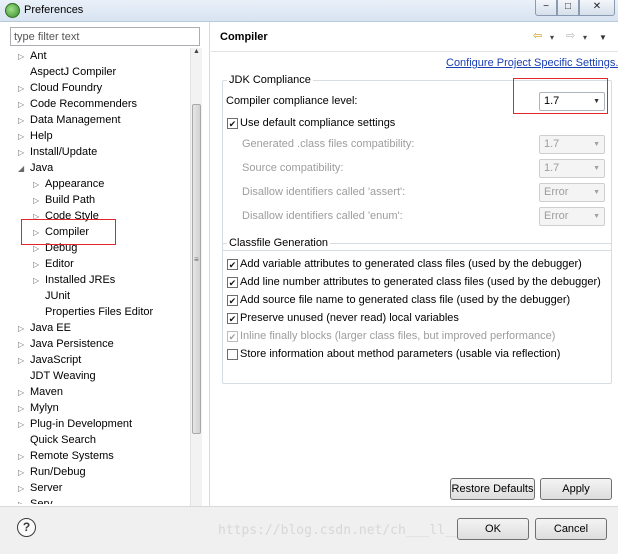  I want to click on tree-item-label: Java EE, so click(50, 328).